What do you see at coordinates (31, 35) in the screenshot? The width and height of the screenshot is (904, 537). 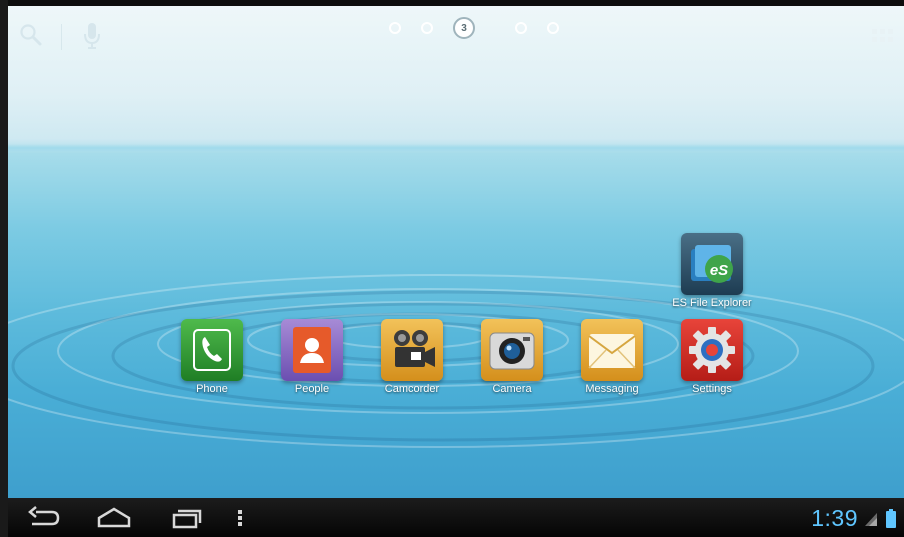 I see `search-icon` at bounding box center [31, 35].